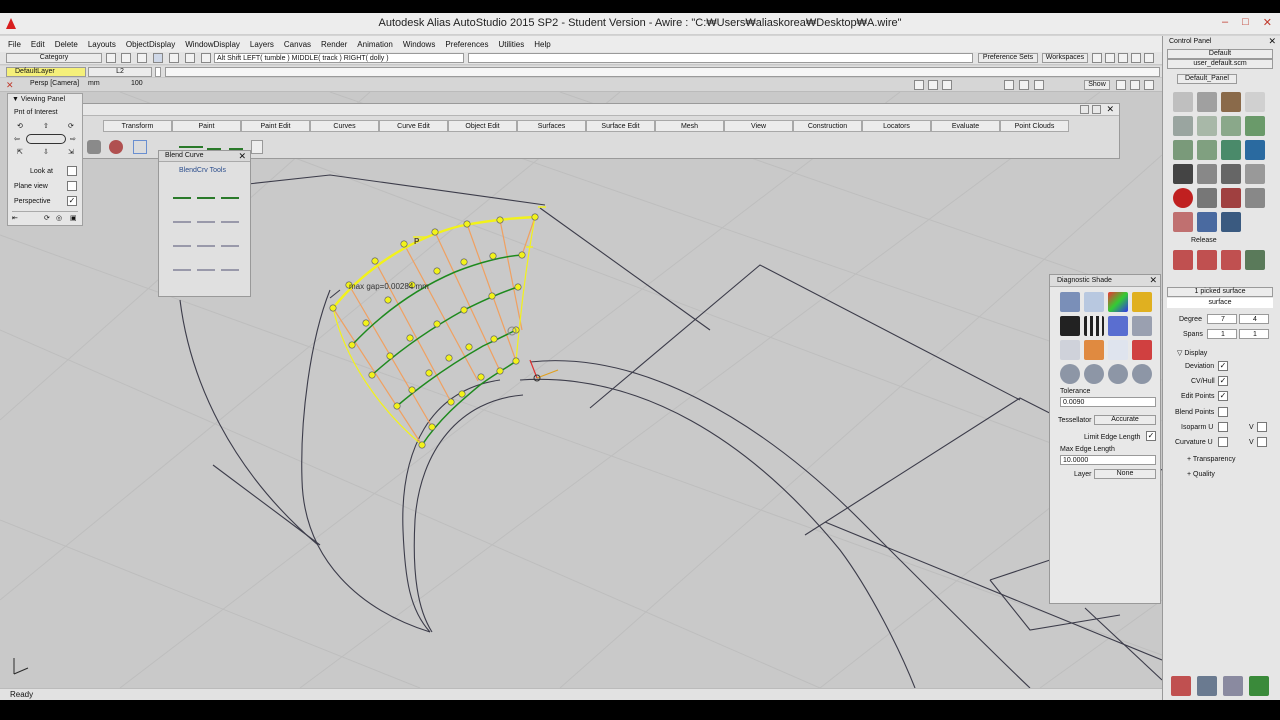  What do you see at coordinates (1108, 402) in the screenshot?
I see `tolerance-field: 0.0090` at bounding box center [1108, 402].